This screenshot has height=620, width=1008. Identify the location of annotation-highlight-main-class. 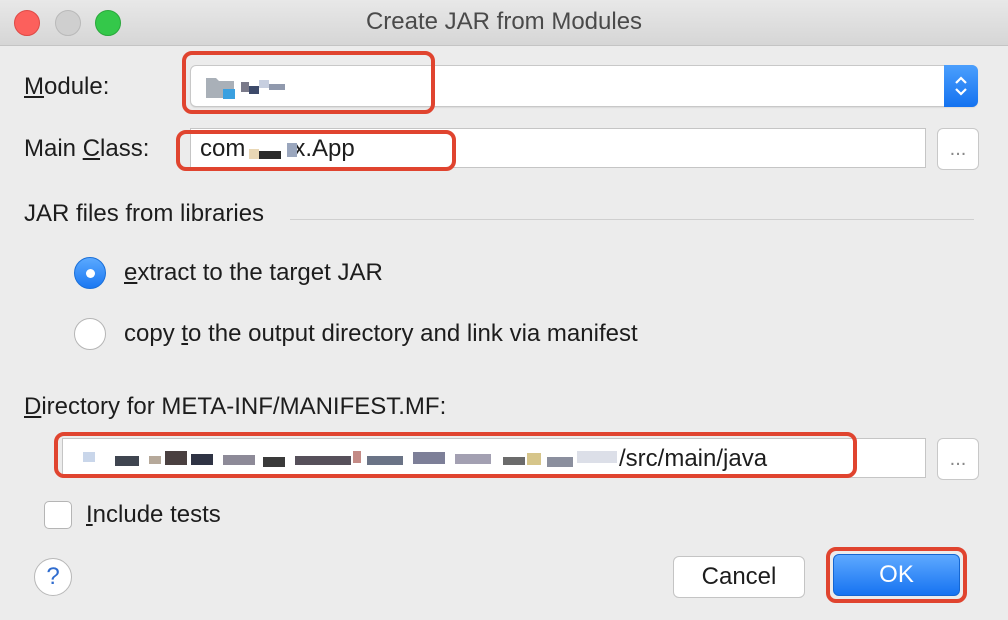
(316, 150).